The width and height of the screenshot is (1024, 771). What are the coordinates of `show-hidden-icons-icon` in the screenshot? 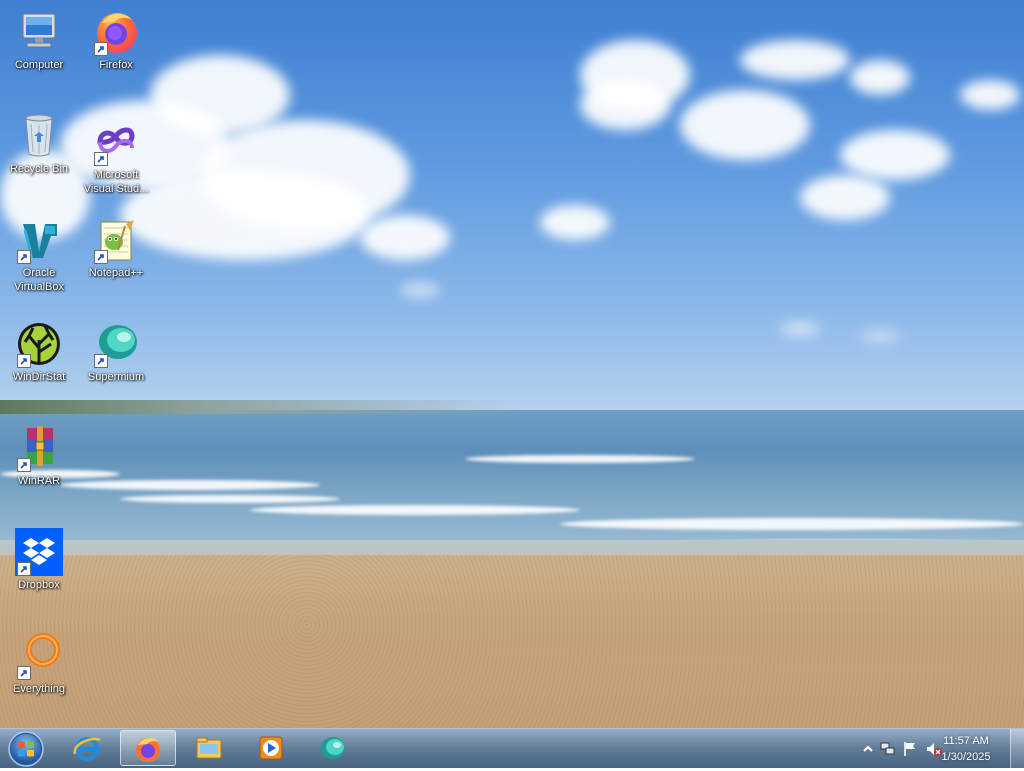 It's located at (868, 749).